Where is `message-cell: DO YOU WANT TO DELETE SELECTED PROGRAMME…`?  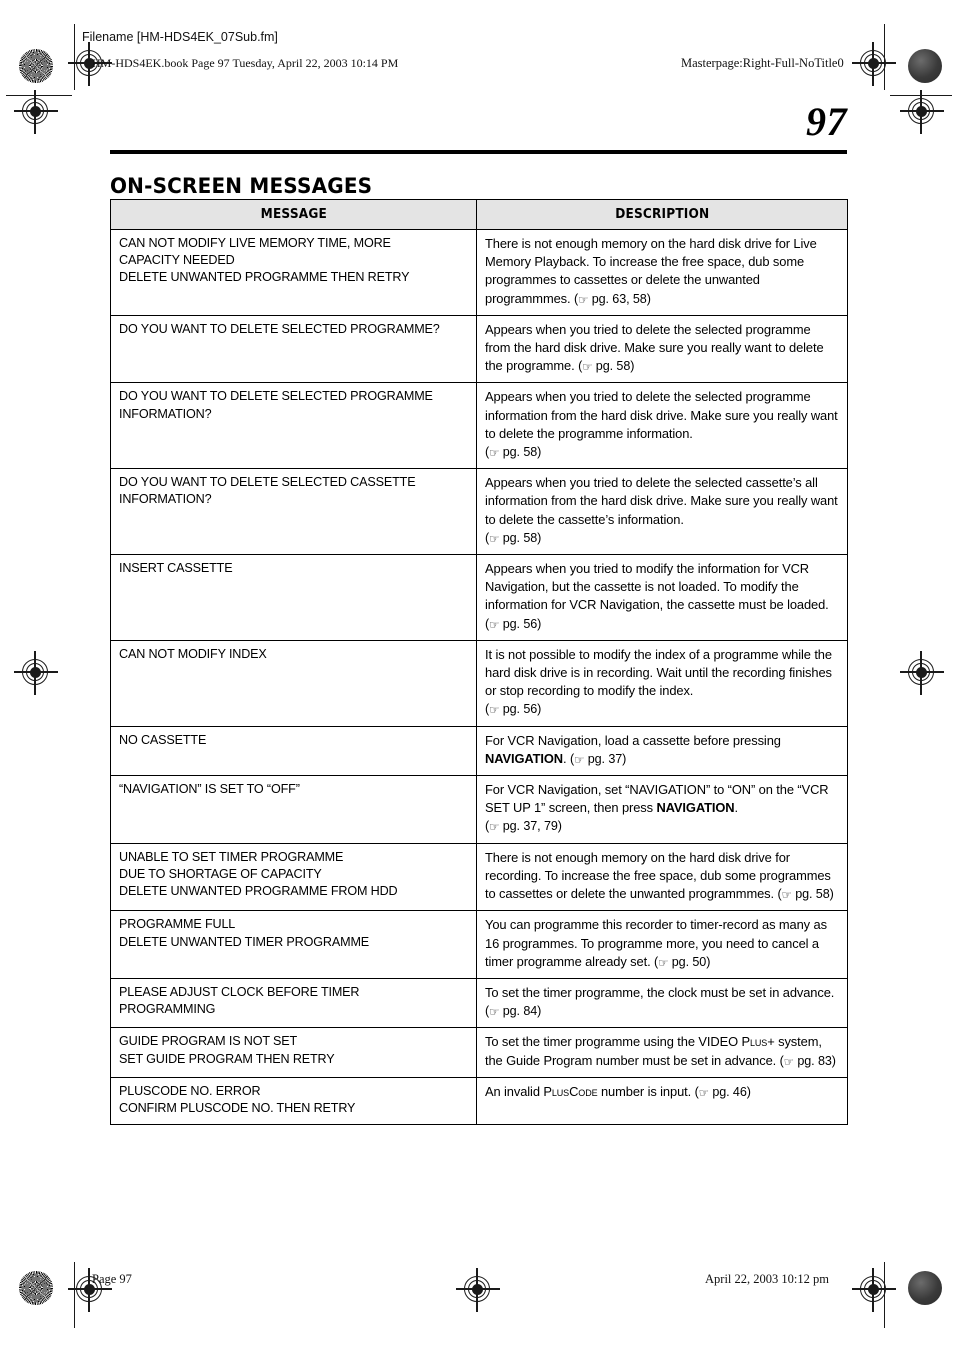
message-cell: DO YOU WANT TO DELETE SELECTED PROGRAMME… is located at coordinates (293, 426).